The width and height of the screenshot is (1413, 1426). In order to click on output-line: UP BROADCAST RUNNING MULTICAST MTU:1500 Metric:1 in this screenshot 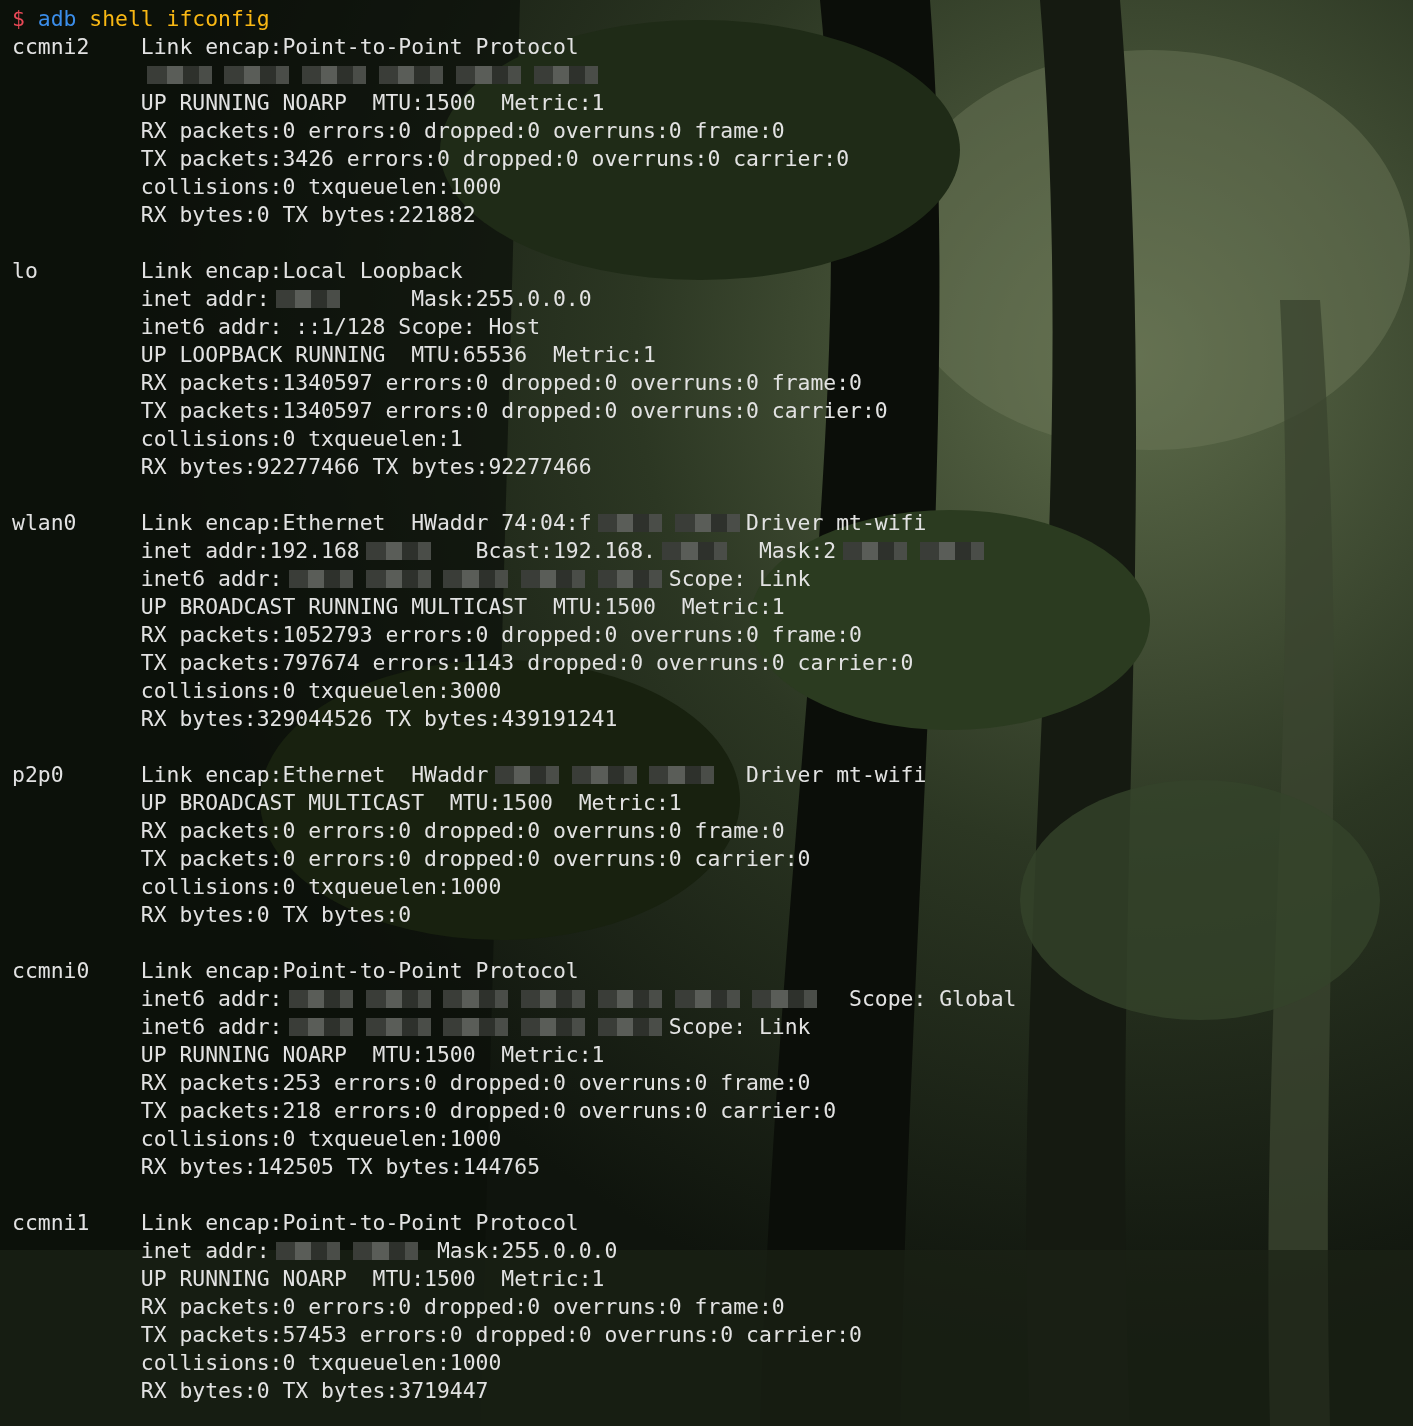, I will do `click(463, 607)`.